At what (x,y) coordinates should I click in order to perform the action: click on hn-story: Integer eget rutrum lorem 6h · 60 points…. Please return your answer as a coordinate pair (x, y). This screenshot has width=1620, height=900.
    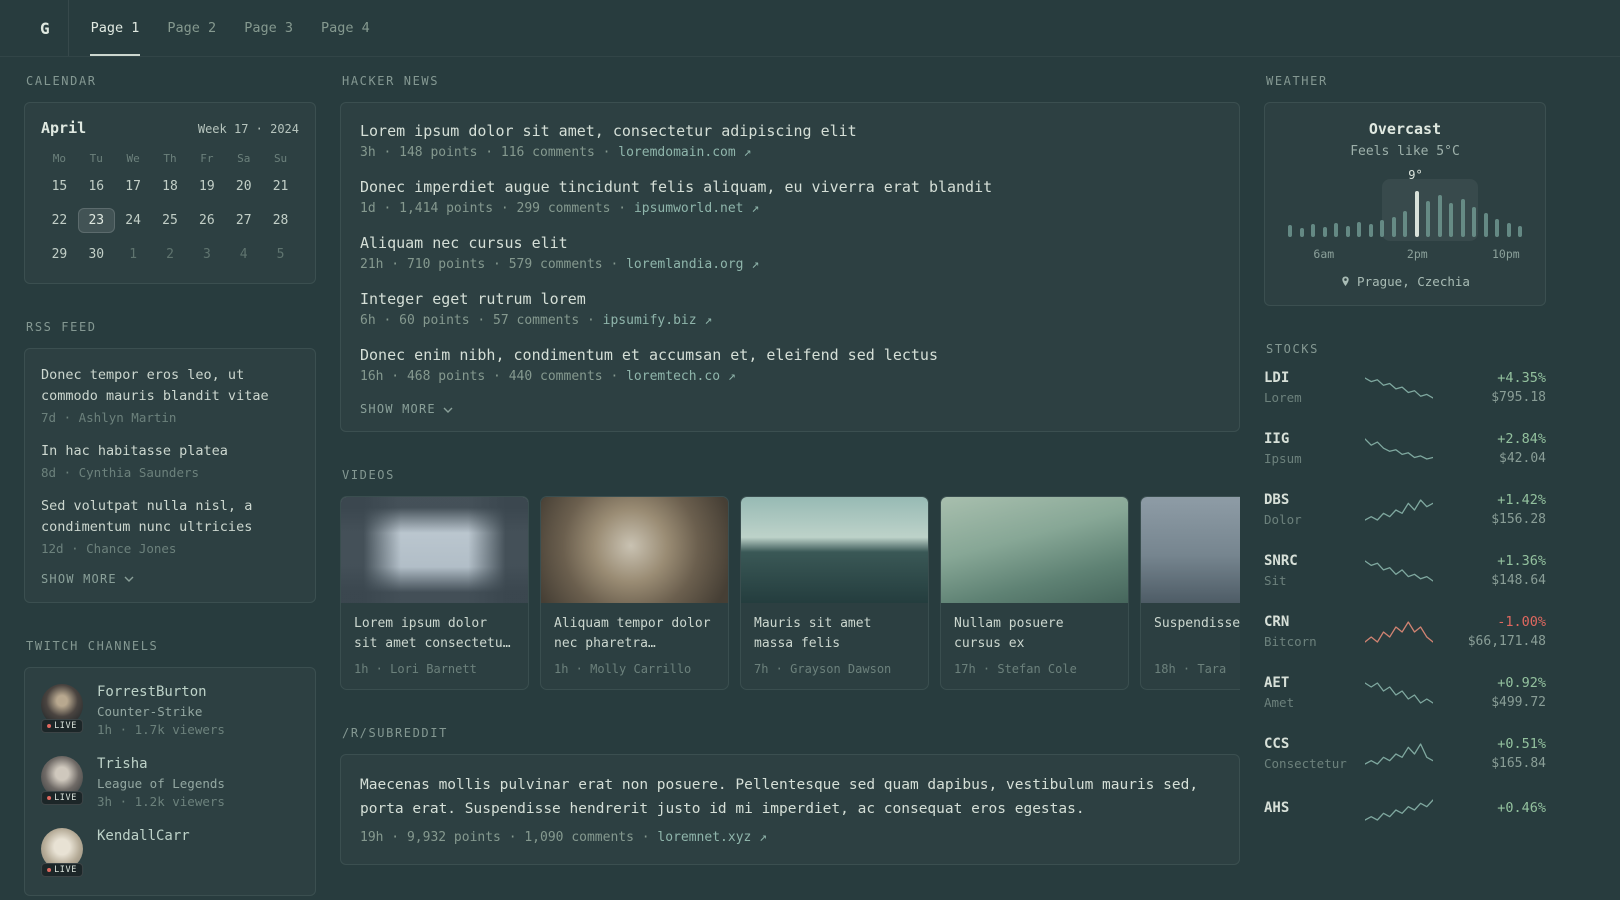
    Looking at the image, I should click on (790, 309).